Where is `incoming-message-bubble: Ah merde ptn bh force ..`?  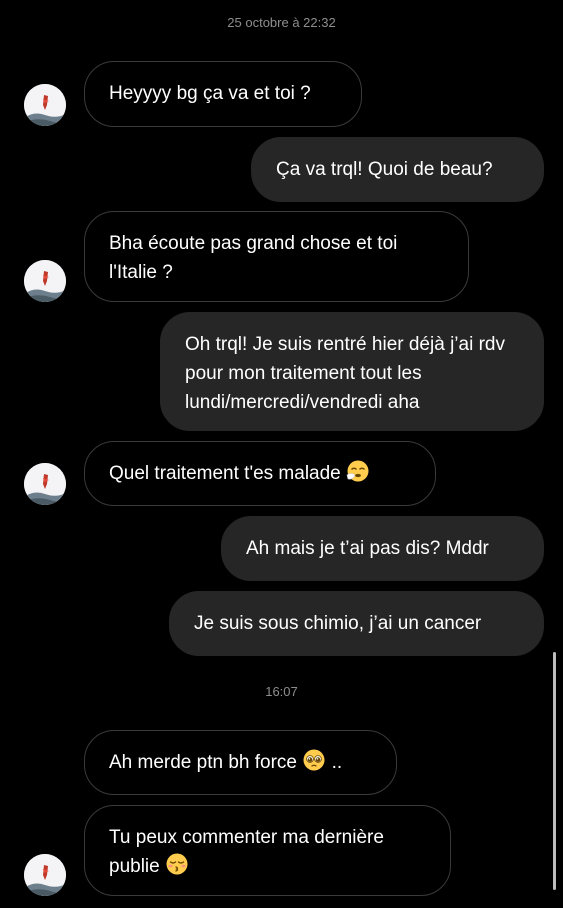
incoming-message-bubble: Ah merde ptn bh force .. is located at coordinates (240, 762).